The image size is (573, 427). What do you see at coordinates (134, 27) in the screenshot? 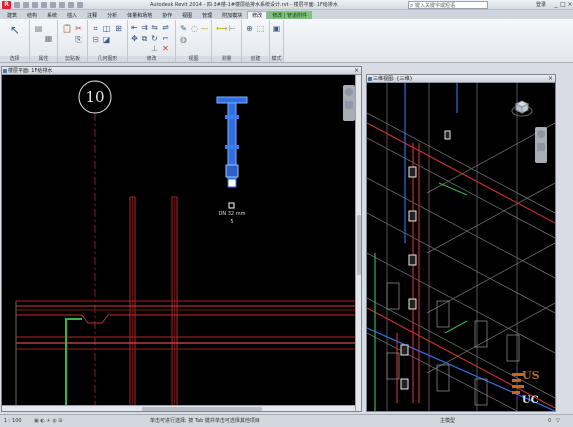
I see `align-icon: ⇤` at bounding box center [134, 27].